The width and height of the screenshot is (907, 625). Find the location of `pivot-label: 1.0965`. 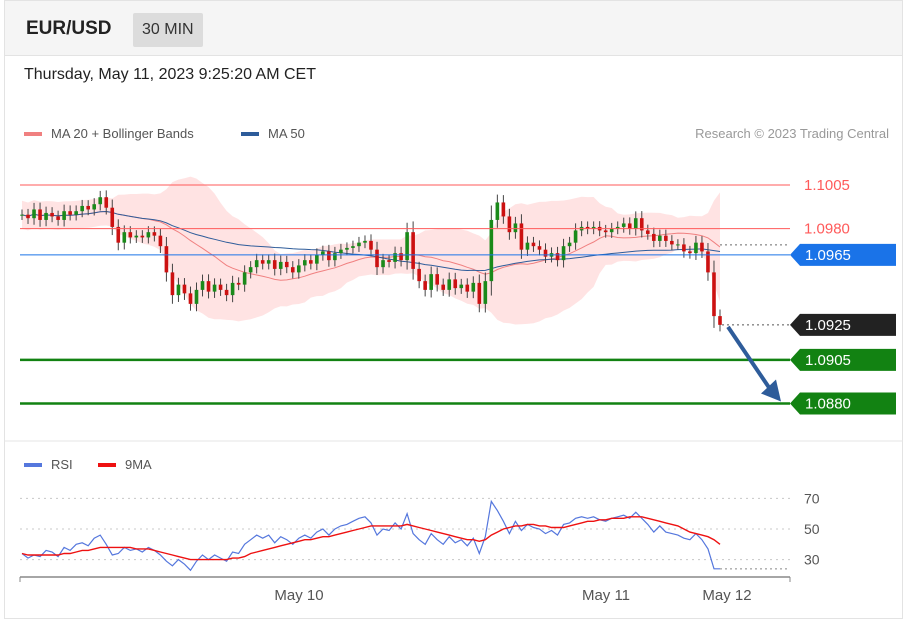

pivot-label: 1.0965 is located at coordinates (828, 255).